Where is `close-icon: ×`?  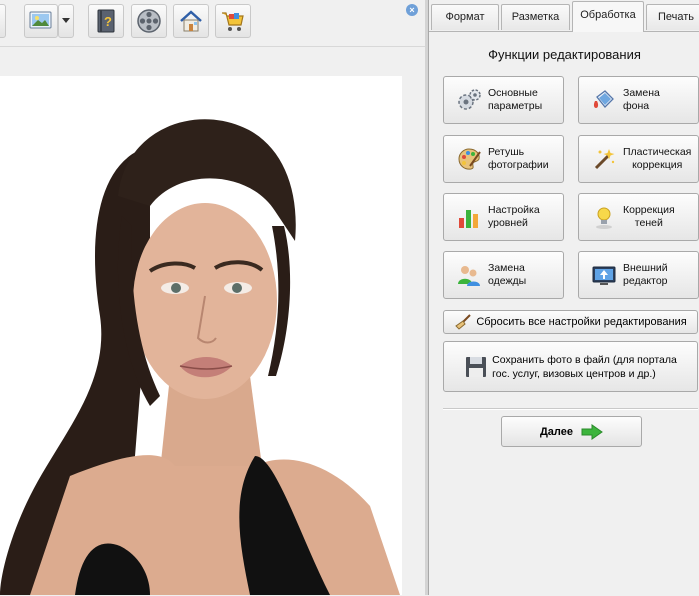
close-icon: × is located at coordinates (412, 10).